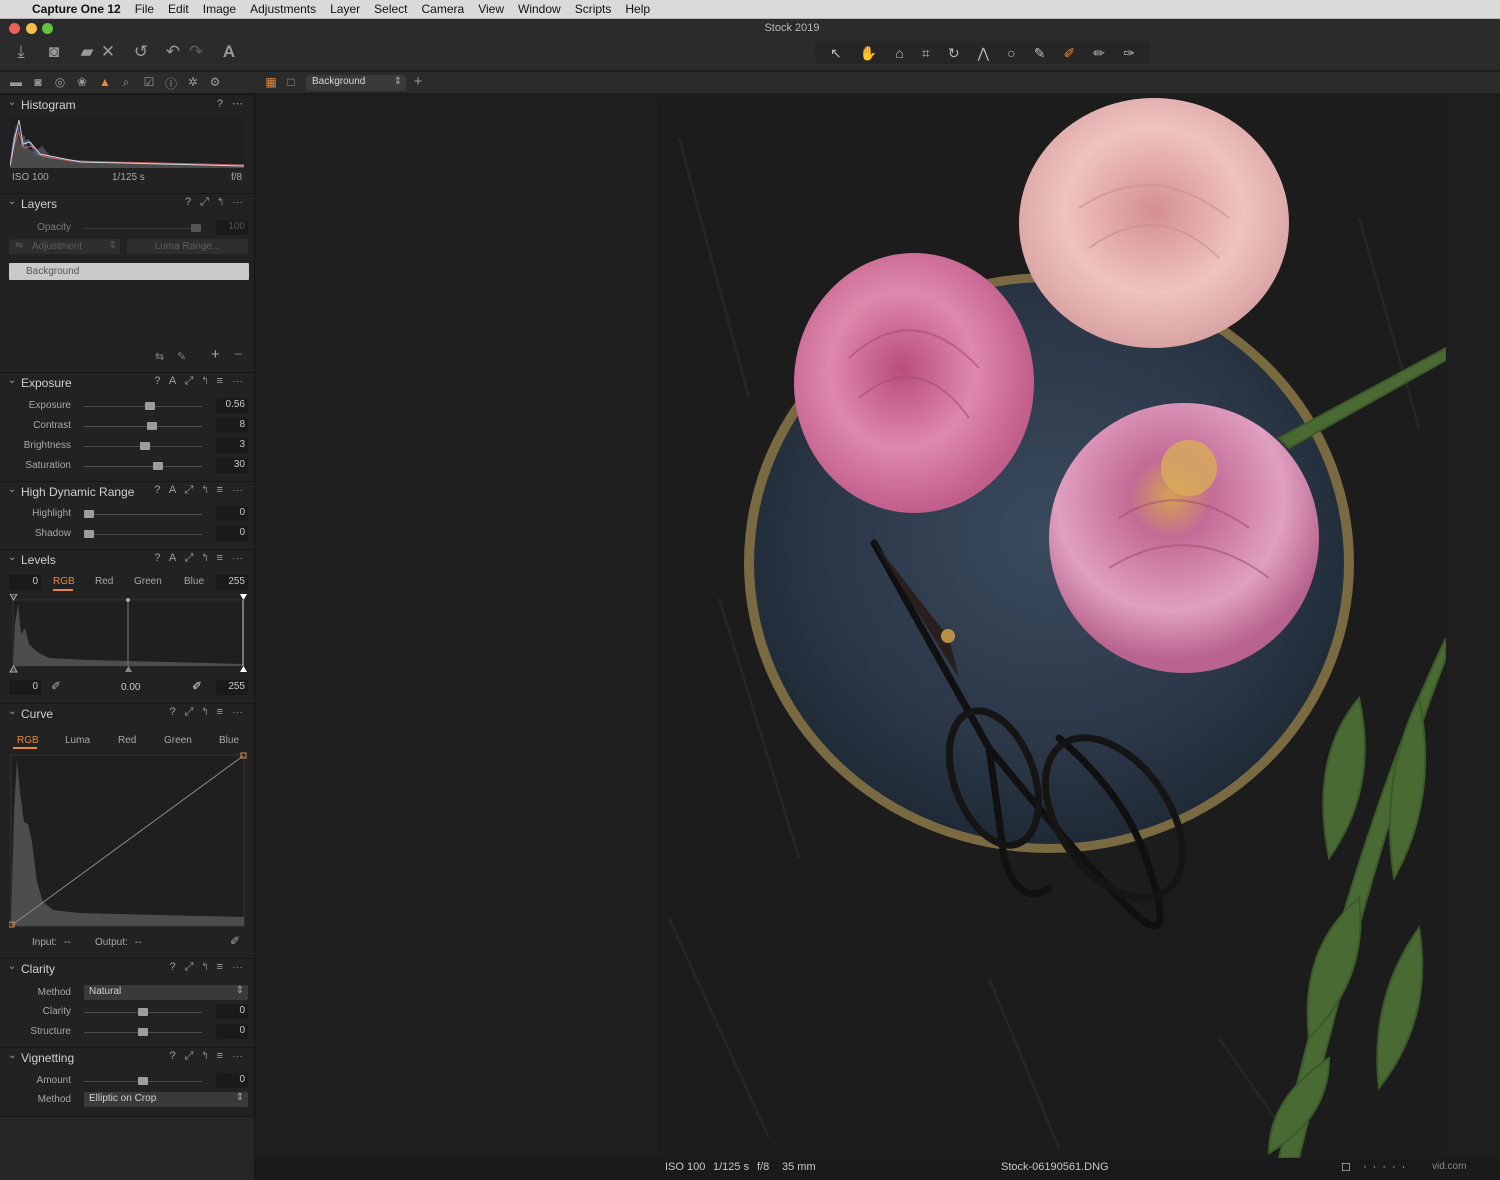 The width and height of the screenshot is (1500, 1180). Describe the element at coordinates (21, 52) in the screenshot. I see `import-icon: ⤓` at that location.